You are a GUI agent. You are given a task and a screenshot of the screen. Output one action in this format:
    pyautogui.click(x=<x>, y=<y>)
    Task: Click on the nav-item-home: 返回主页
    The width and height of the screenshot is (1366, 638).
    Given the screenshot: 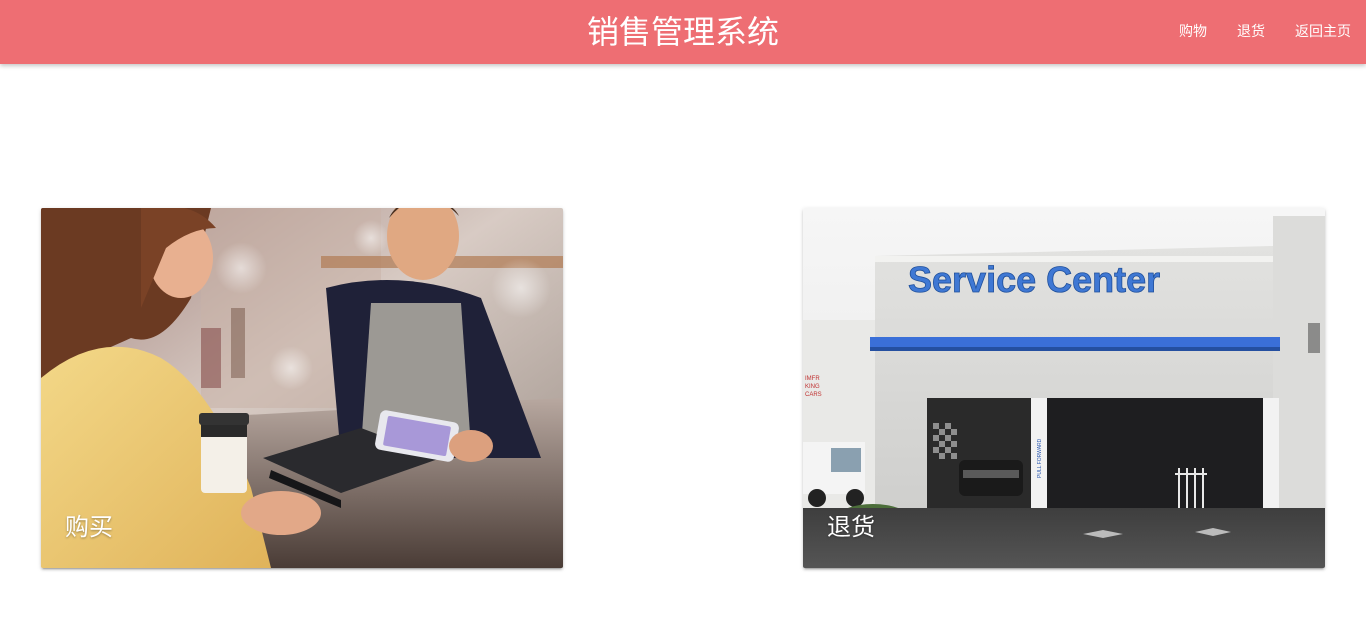 What is the action you would take?
    pyautogui.click(x=1323, y=32)
    